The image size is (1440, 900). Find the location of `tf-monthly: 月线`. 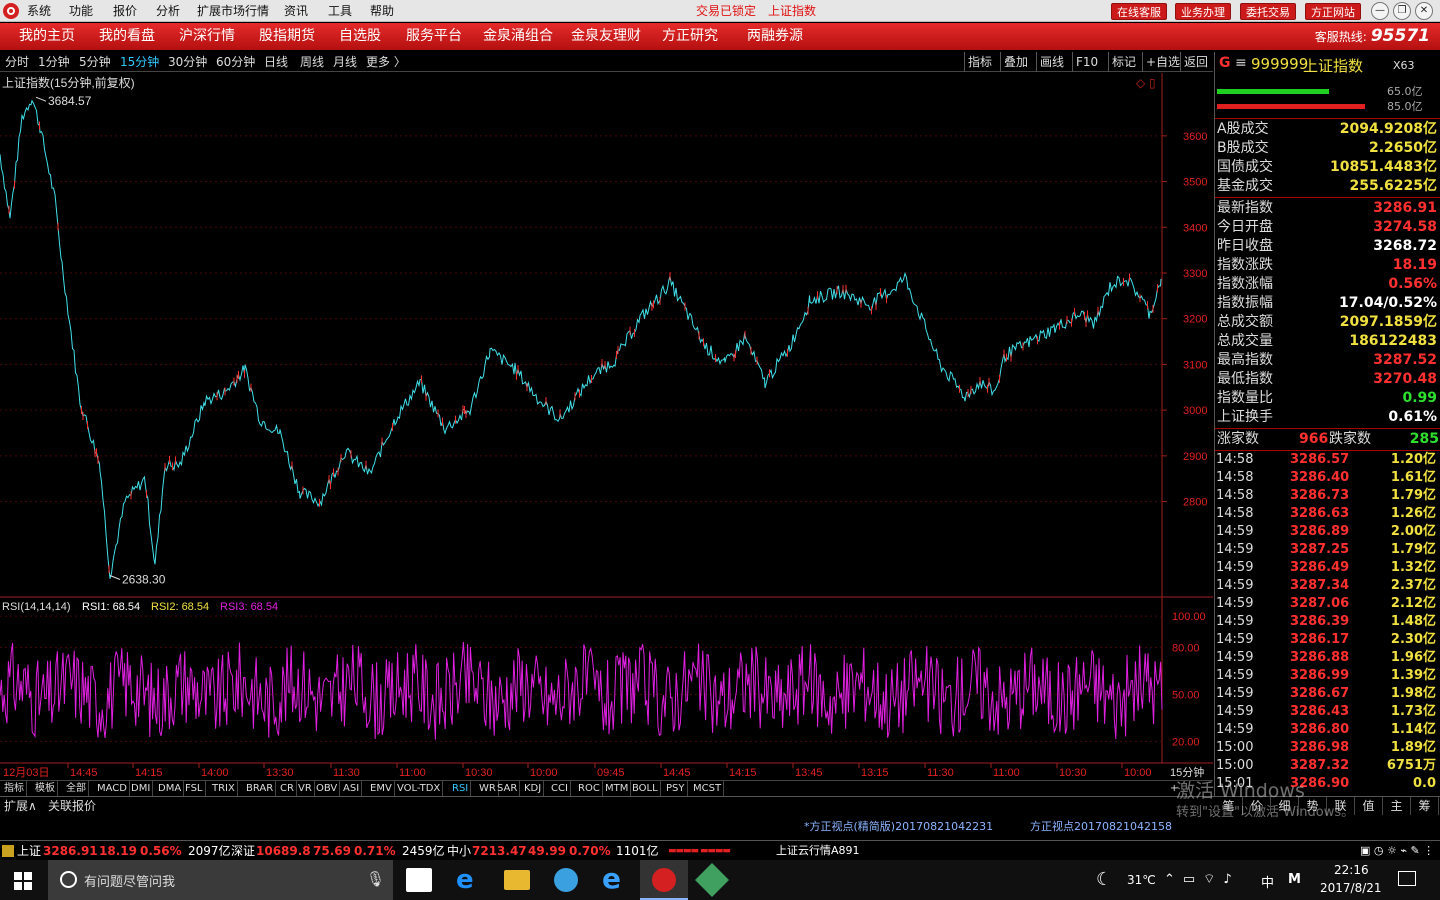

tf-monthly: 月线 is located at coordinates (345, 62).